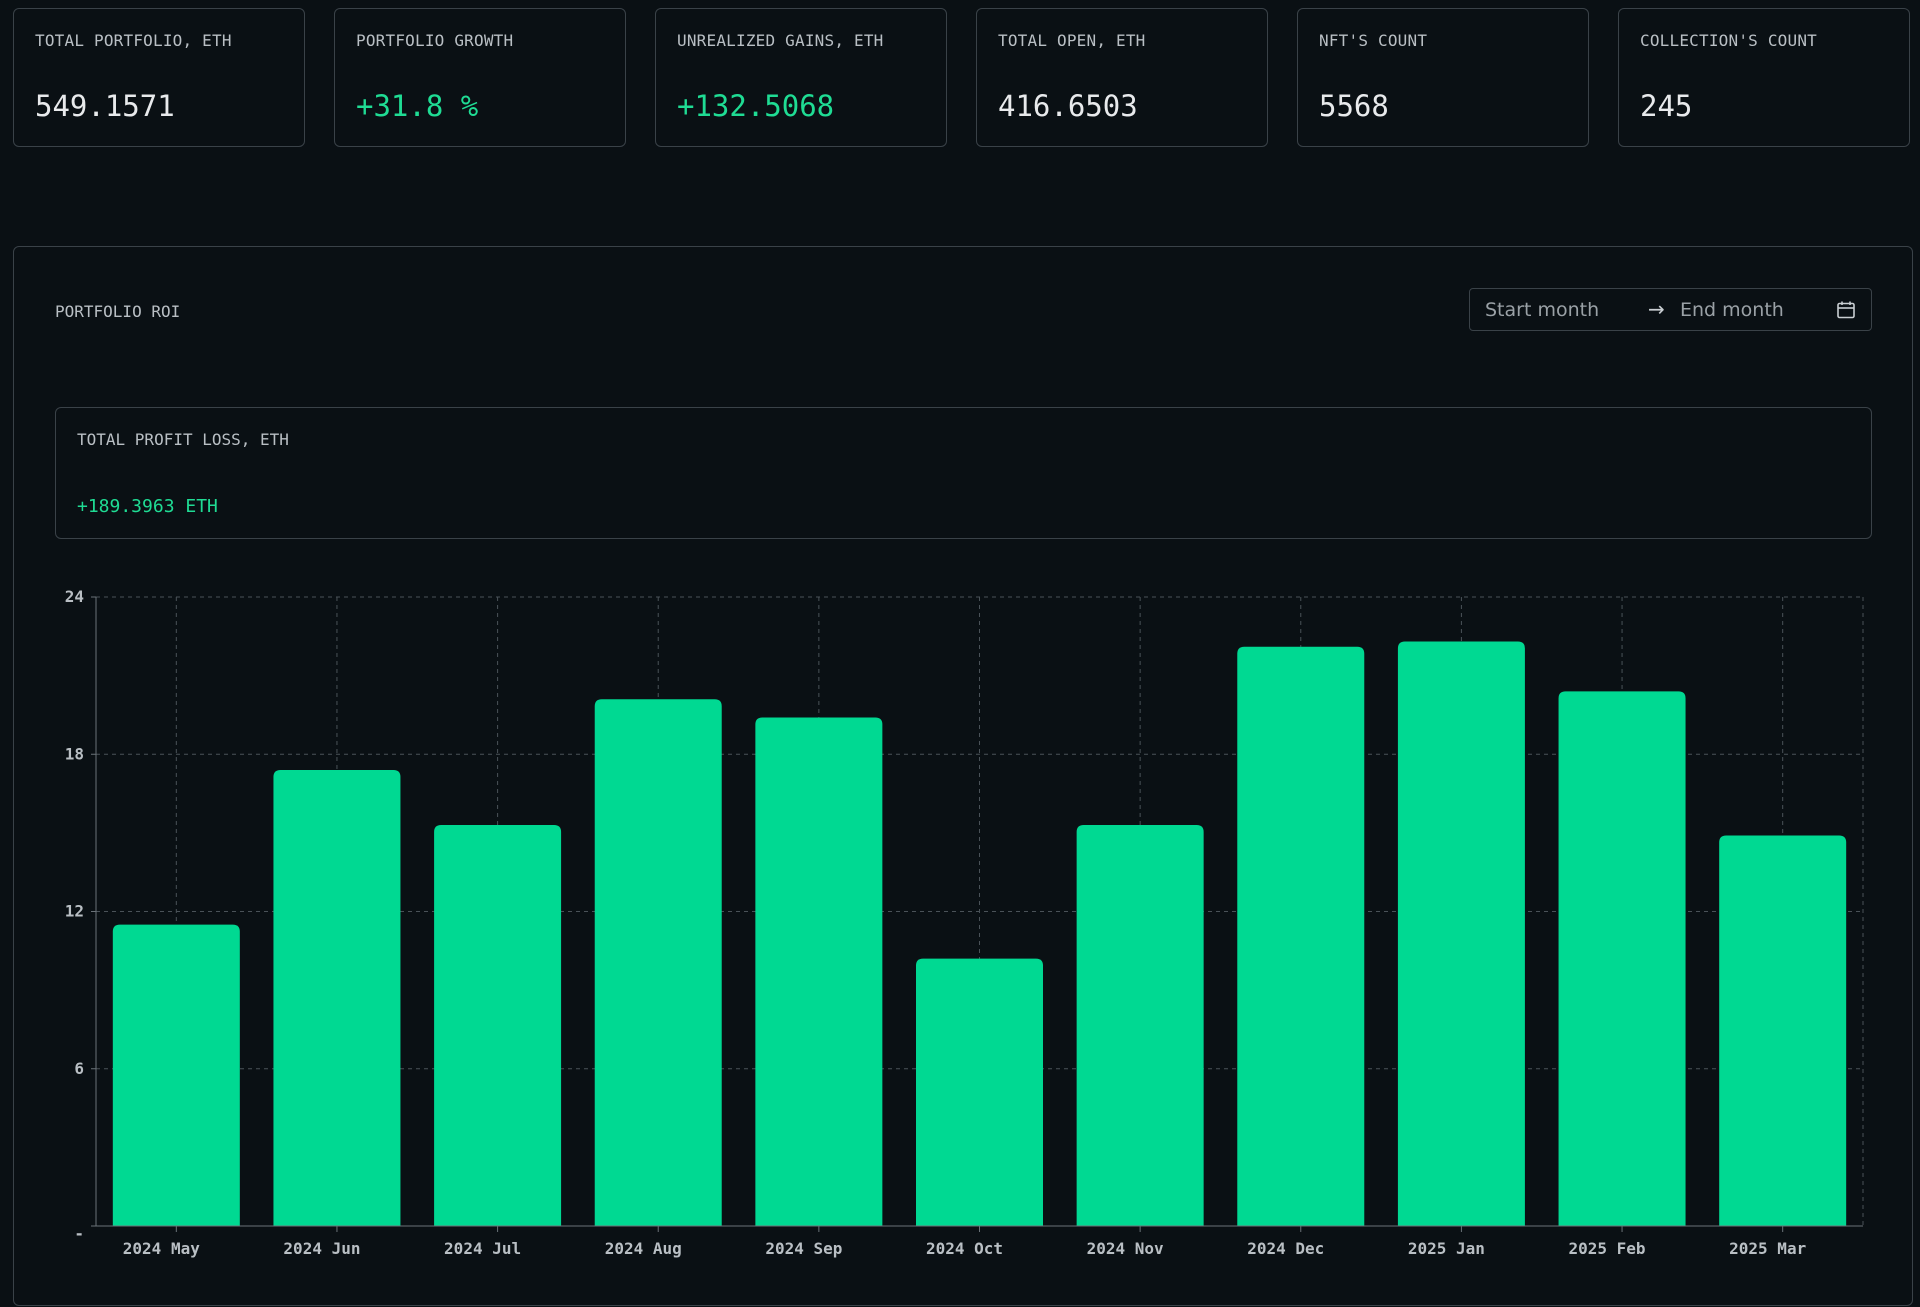  What do you see at coordinates (1446, 1248) in the screenshot?
I see `x-tick-label: 2025 Jan` at bounding box center [1446, 1248].